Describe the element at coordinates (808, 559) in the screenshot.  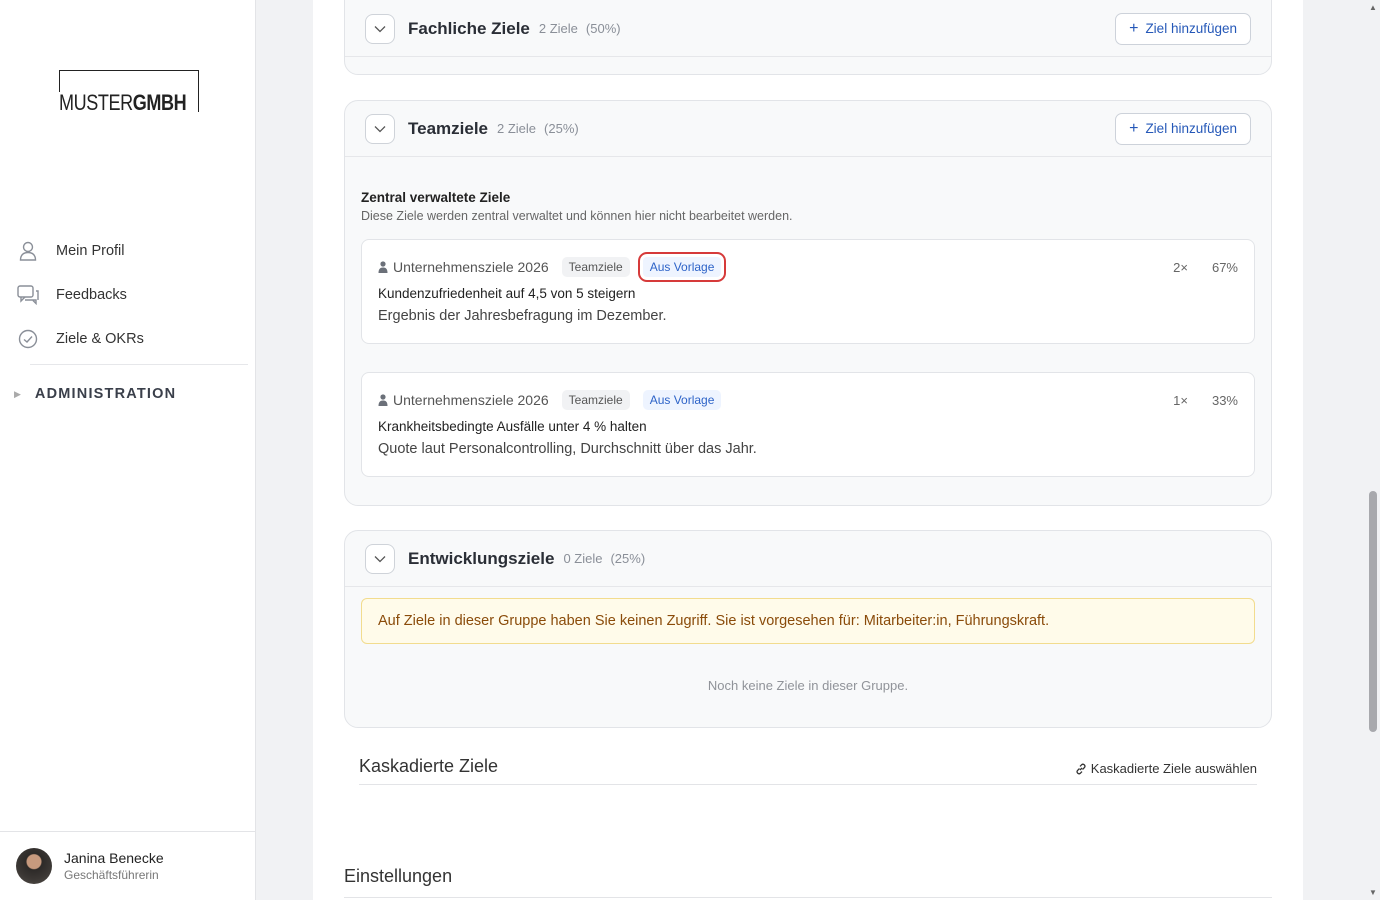
I see `group-header: Entwicklungsziele 0 Ziele (25%)` at that location.